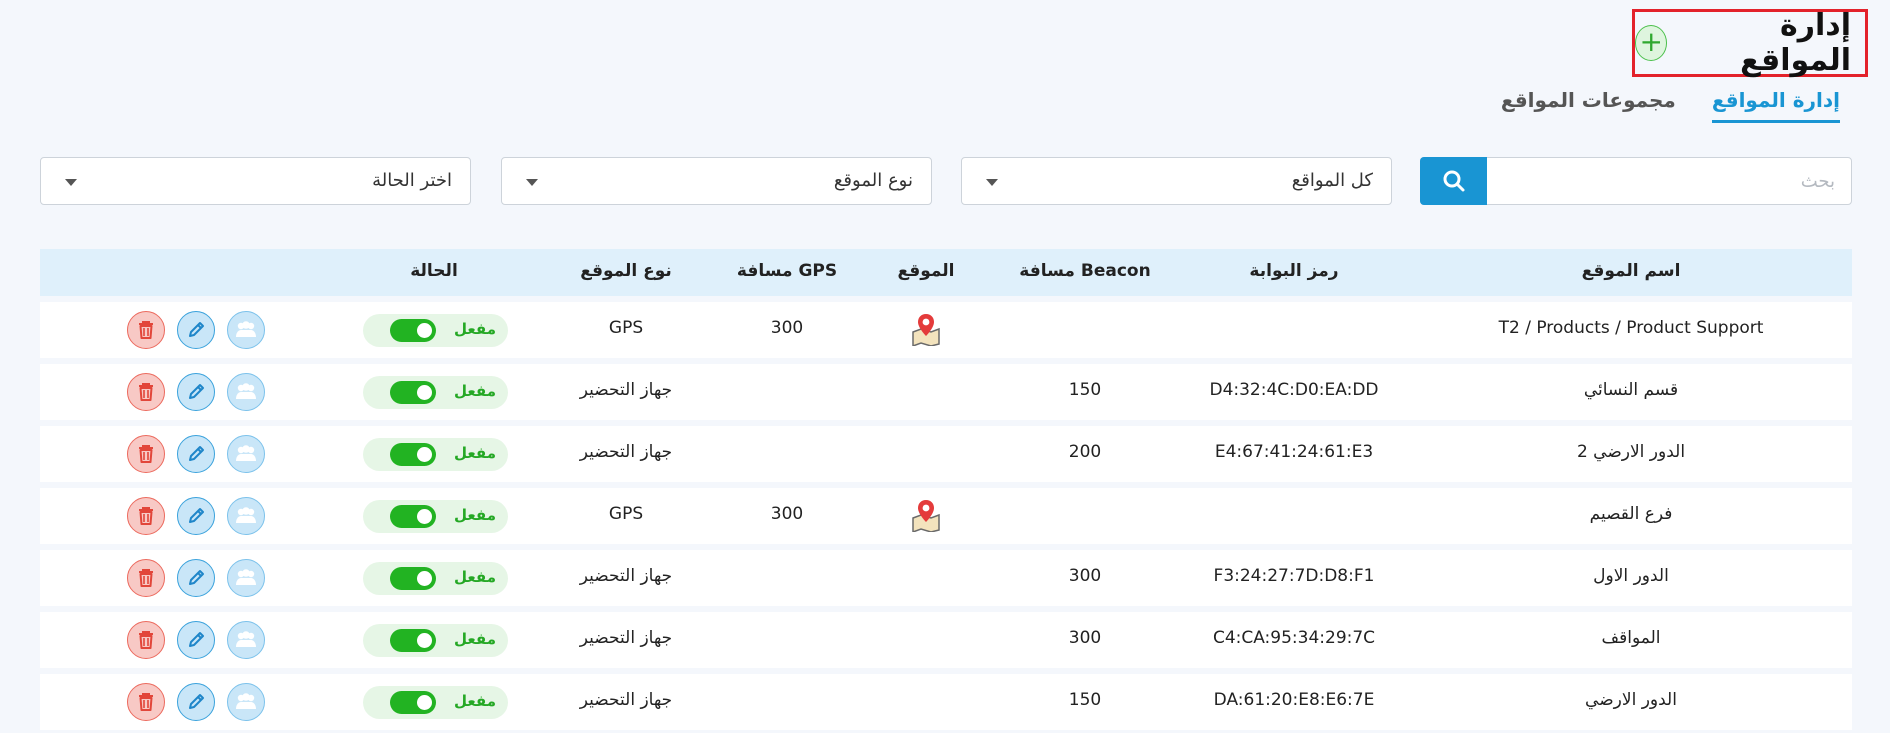 This screenshot has width=1890, height=733. Describe the element at coordinates (716, 181) in the screenshot. I see `site-type-select: نوع الموقع` at that location.